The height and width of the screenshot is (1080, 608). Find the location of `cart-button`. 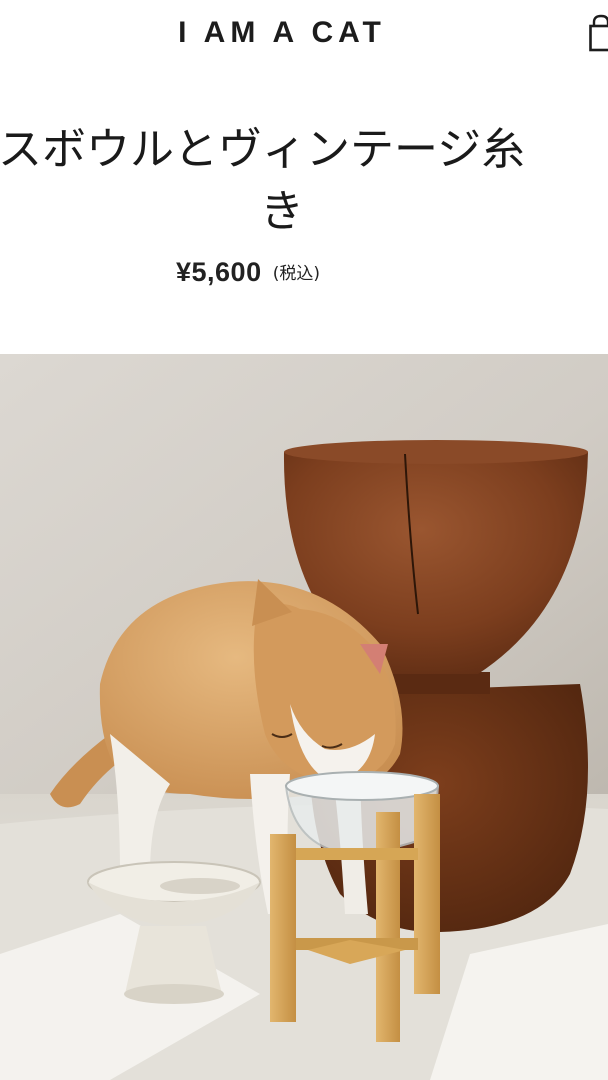

cart-button is located at coordinates (598, 34).